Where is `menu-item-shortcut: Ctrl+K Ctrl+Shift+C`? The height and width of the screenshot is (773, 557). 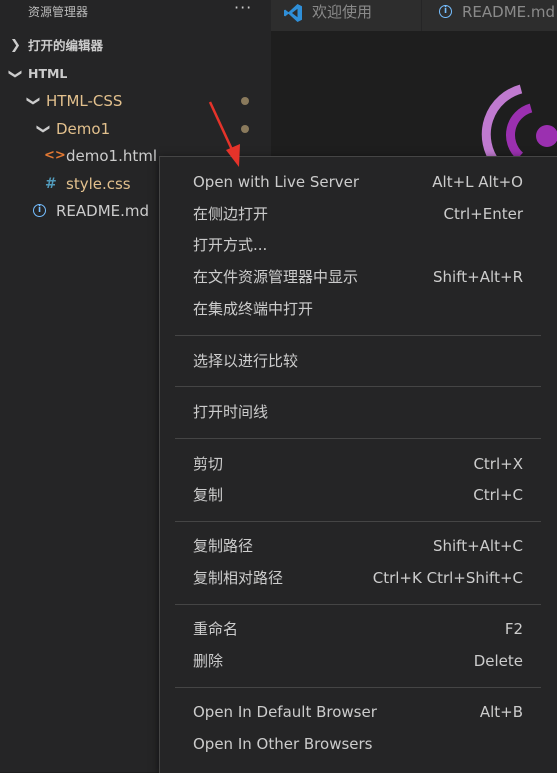
menu-item-shortcut: Ctrl+K Ctrl+Shift+C is located at coordinates (447, 578).